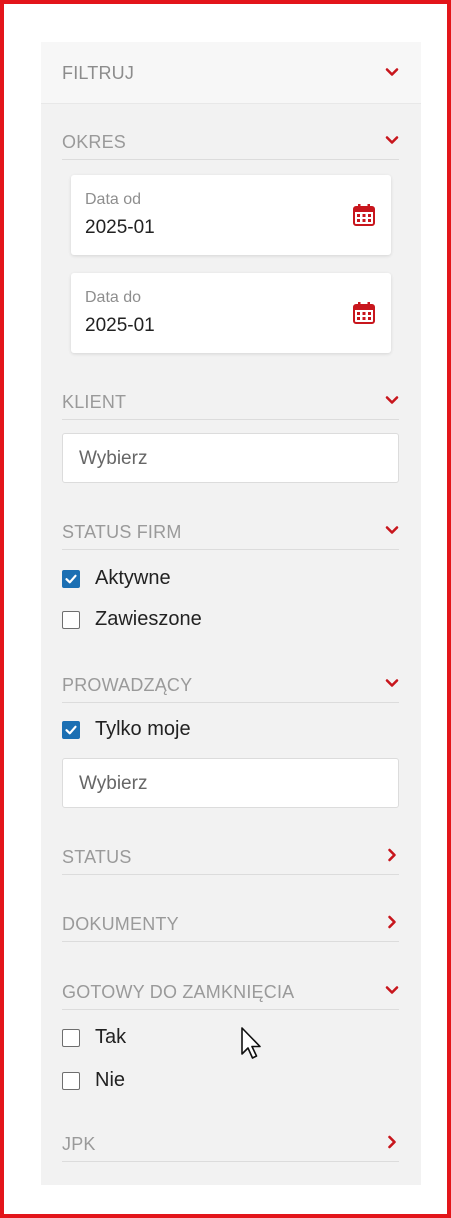 This screenshot has height=1218, width=451. What do you see at coordinates (133, 578) in the screenshot?
I see `checkbox-label: Aktywne` at bounding box center [133, 578].